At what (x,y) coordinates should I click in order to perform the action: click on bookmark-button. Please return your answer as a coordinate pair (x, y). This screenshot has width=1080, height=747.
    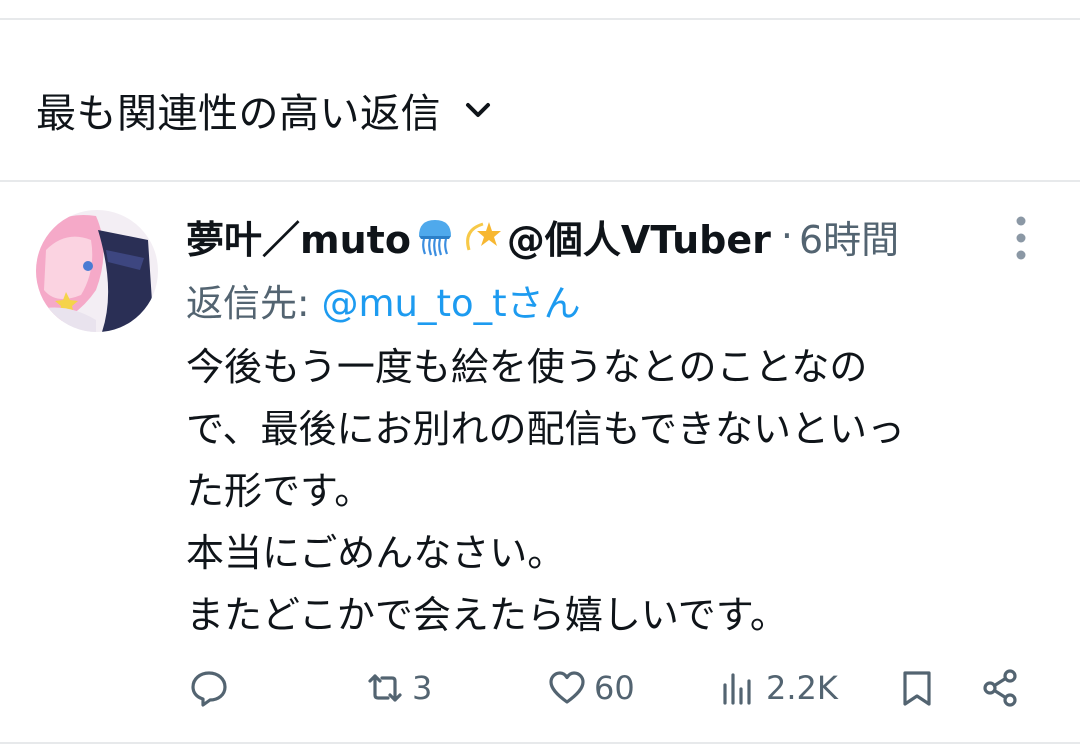
    Looking at the image, I should click on (917, 688).